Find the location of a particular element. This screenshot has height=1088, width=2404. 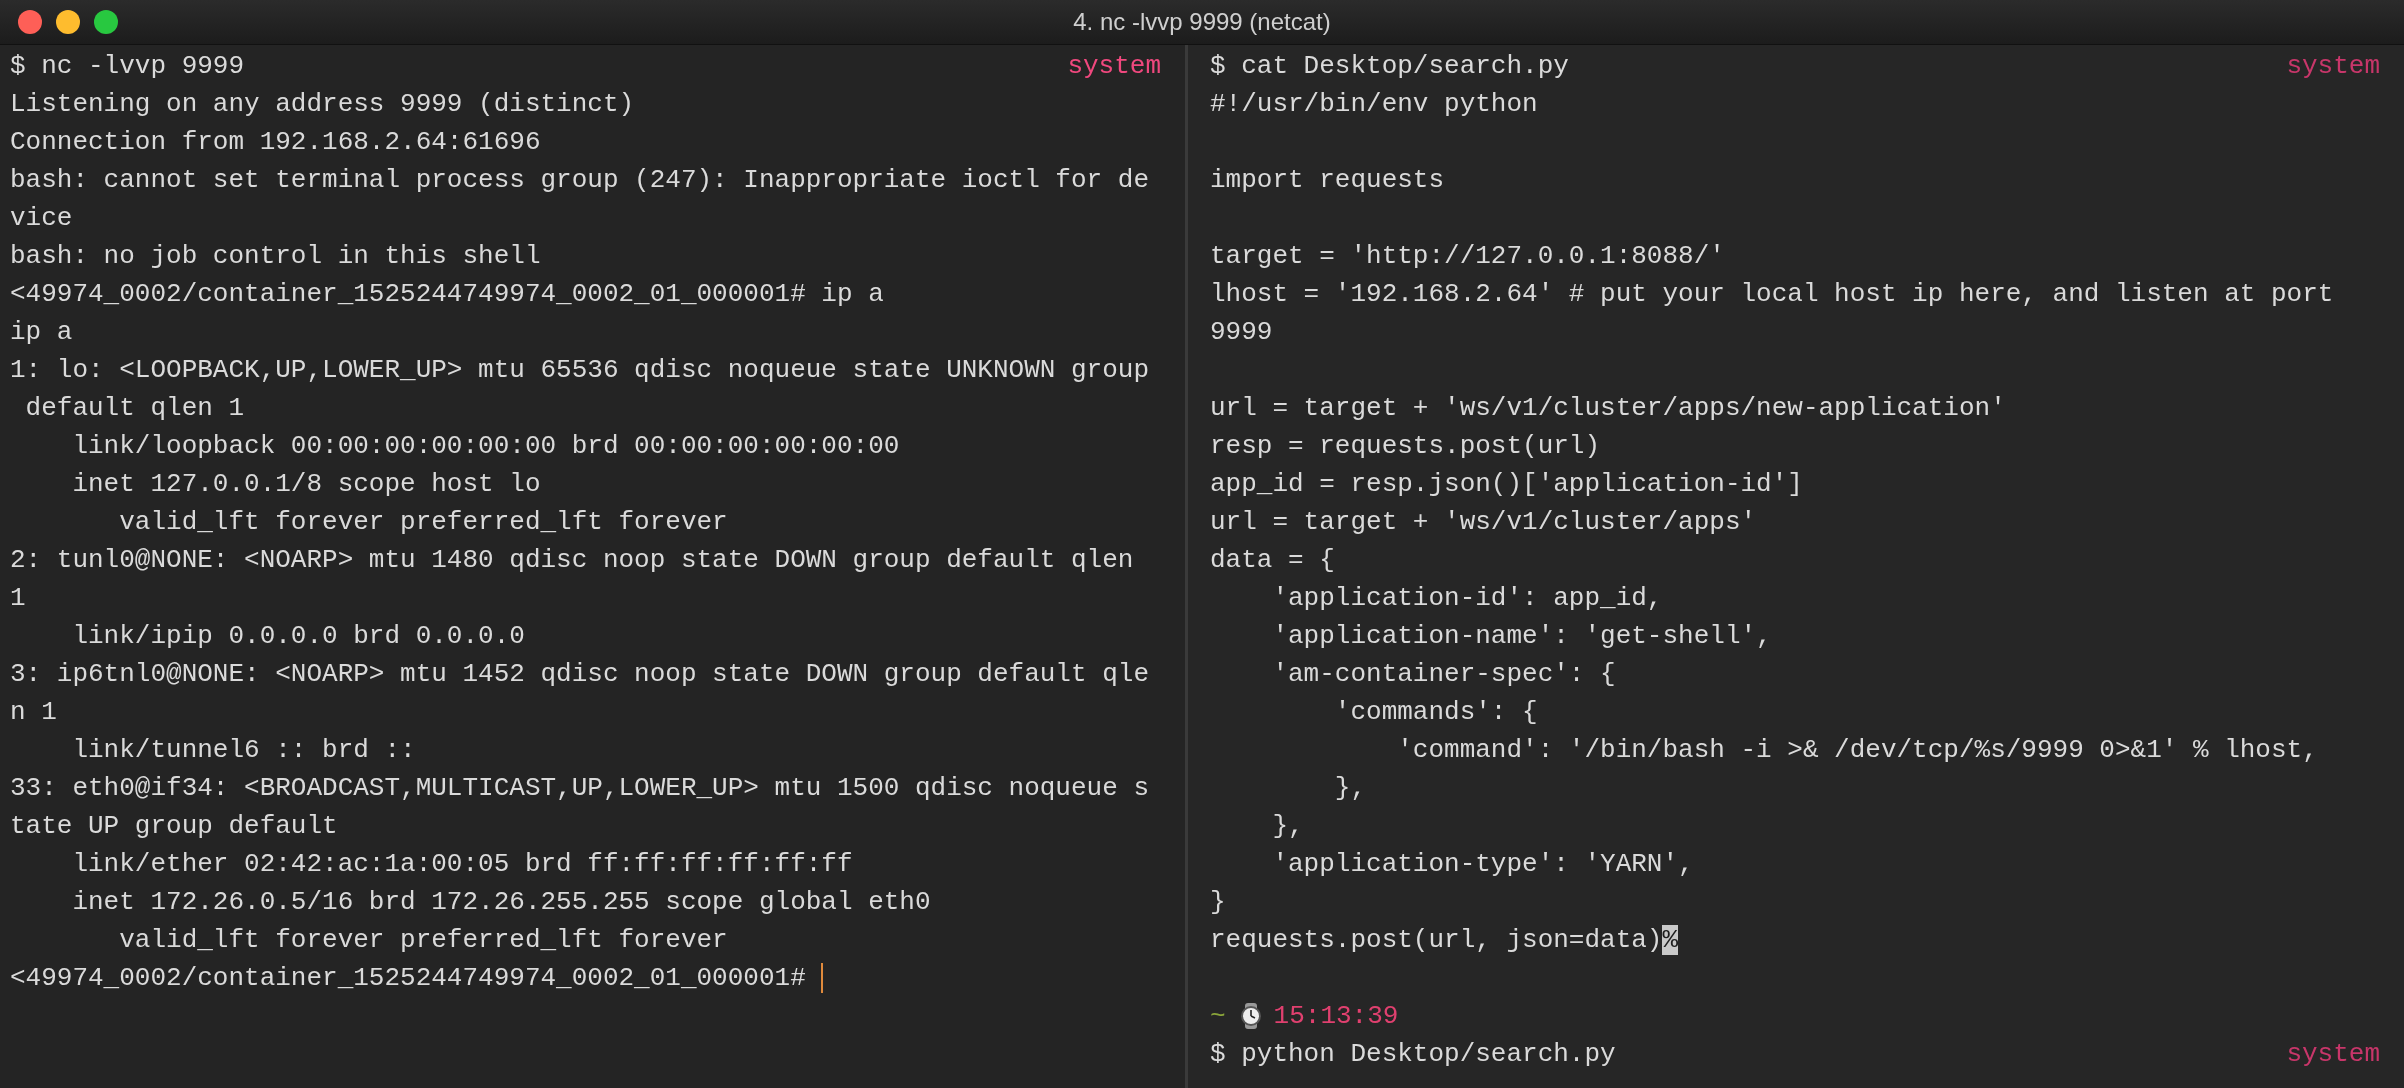

terminal-line: 9999 is located at coordinates (1241, 332).